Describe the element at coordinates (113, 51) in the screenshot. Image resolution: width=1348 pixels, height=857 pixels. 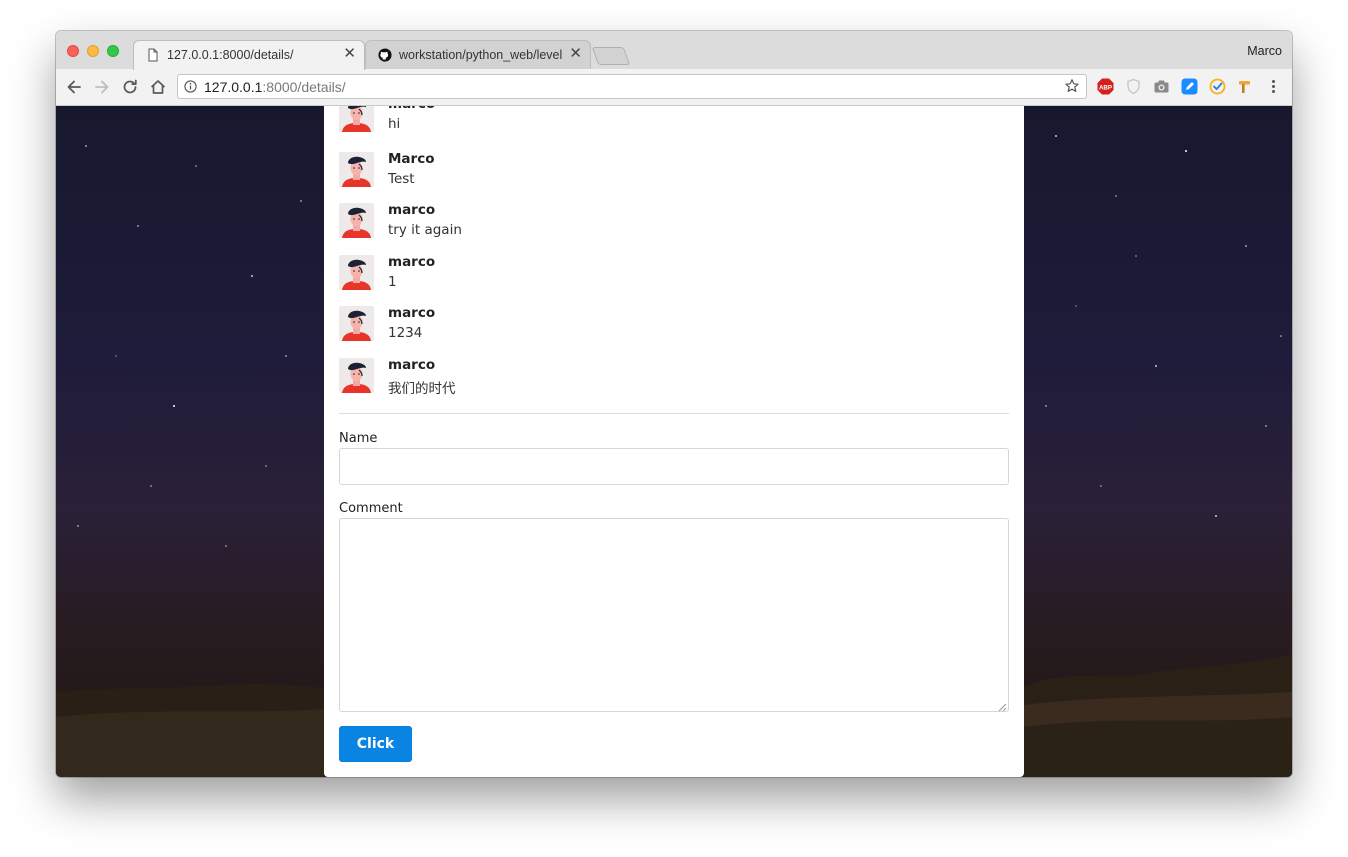
I see `maximize-window-button` at that location.